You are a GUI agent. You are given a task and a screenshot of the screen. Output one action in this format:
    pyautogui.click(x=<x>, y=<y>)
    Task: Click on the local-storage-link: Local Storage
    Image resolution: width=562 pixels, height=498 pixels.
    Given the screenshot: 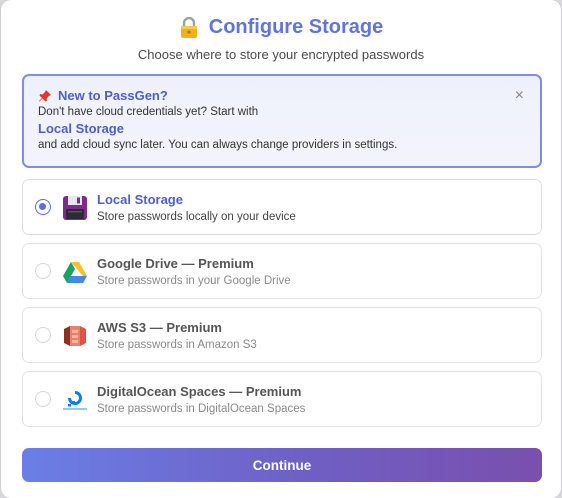 What is the action you would take?
    pyautogui.click(x=282, y=128)
    